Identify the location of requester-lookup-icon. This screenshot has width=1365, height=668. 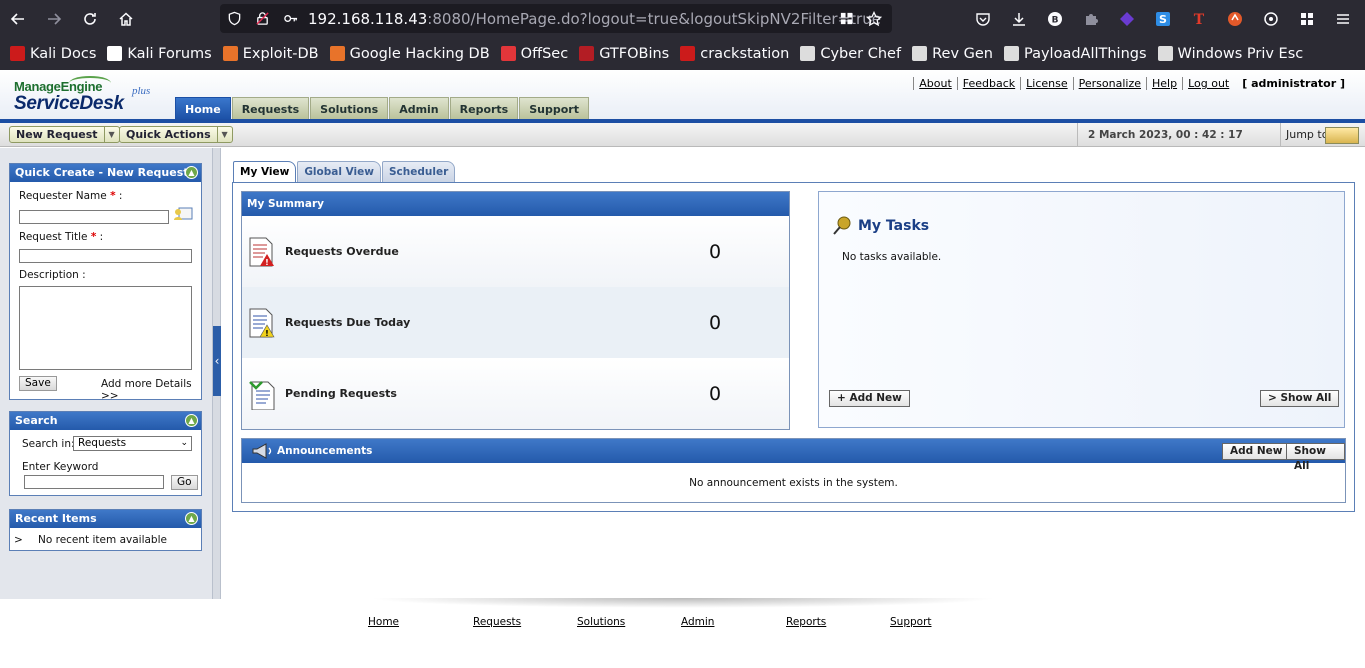
(183, 214).